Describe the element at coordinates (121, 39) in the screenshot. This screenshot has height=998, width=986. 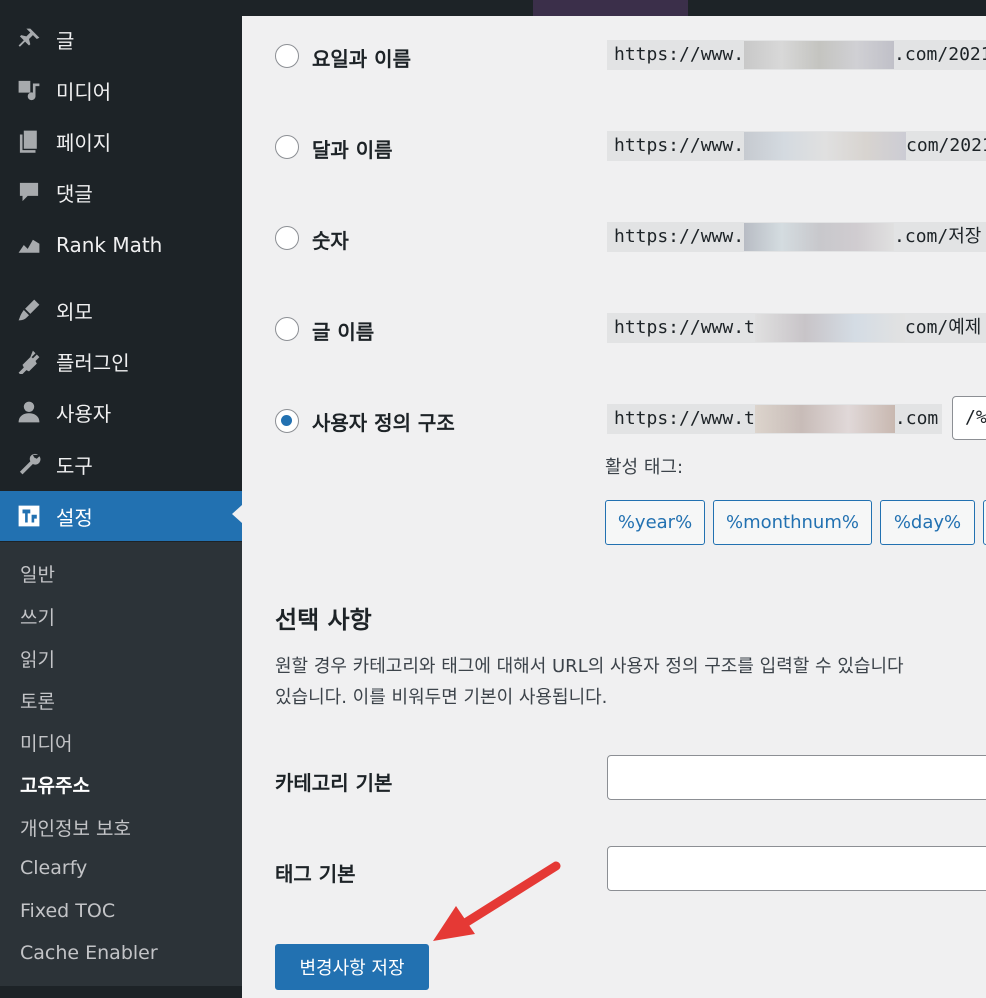
I see `sidebar-item-posts: 글` at that location.